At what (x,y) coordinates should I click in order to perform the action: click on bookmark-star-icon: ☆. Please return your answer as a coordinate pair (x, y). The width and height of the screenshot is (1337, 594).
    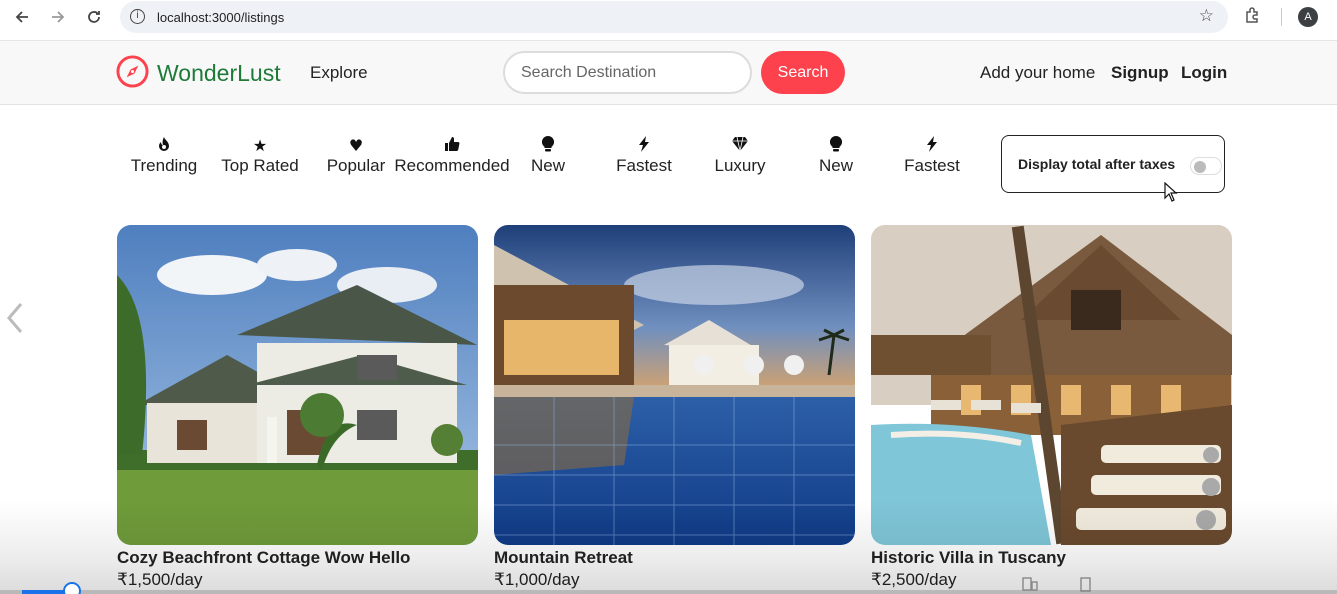
    Looking at the image, I should click on (1206, 16).